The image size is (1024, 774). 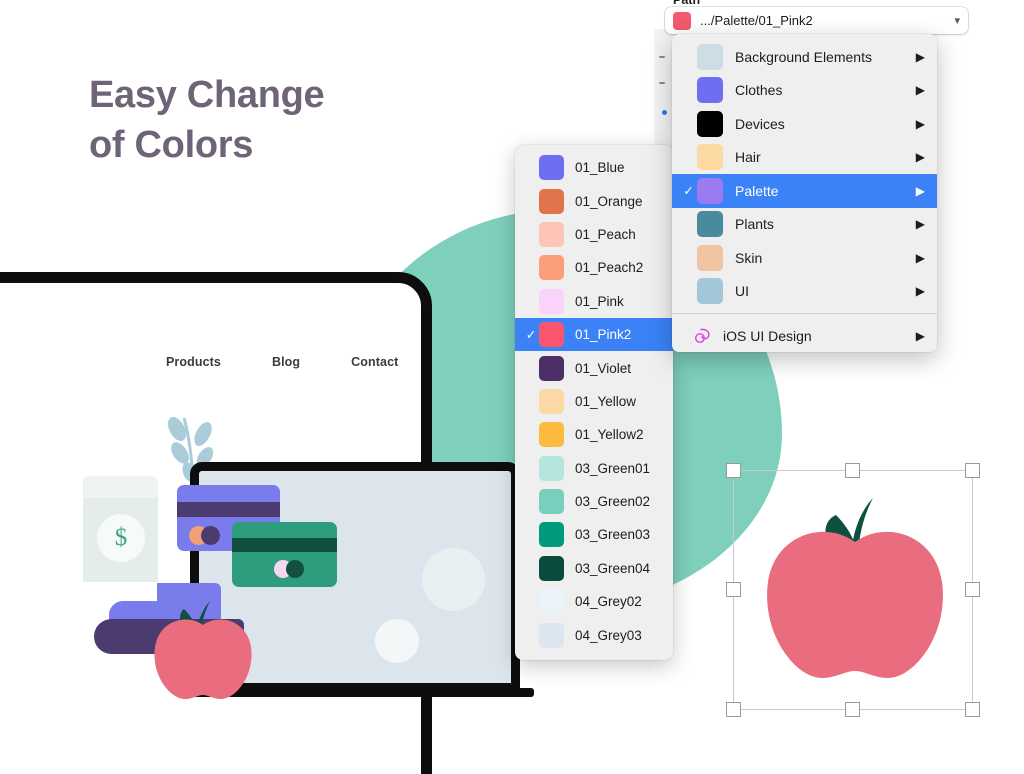 I want to click on resize-handle-top-left, so click(x=733, y=470).